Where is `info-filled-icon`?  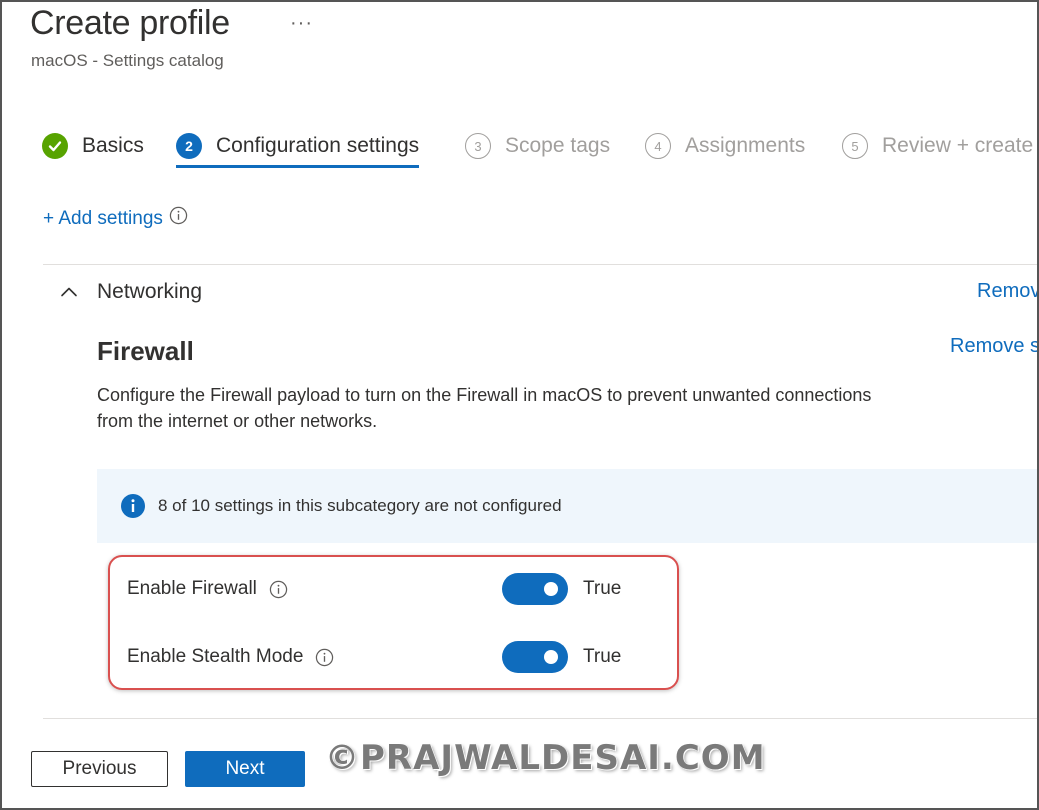 info-filled-icon is located at coordinates (133, 506).